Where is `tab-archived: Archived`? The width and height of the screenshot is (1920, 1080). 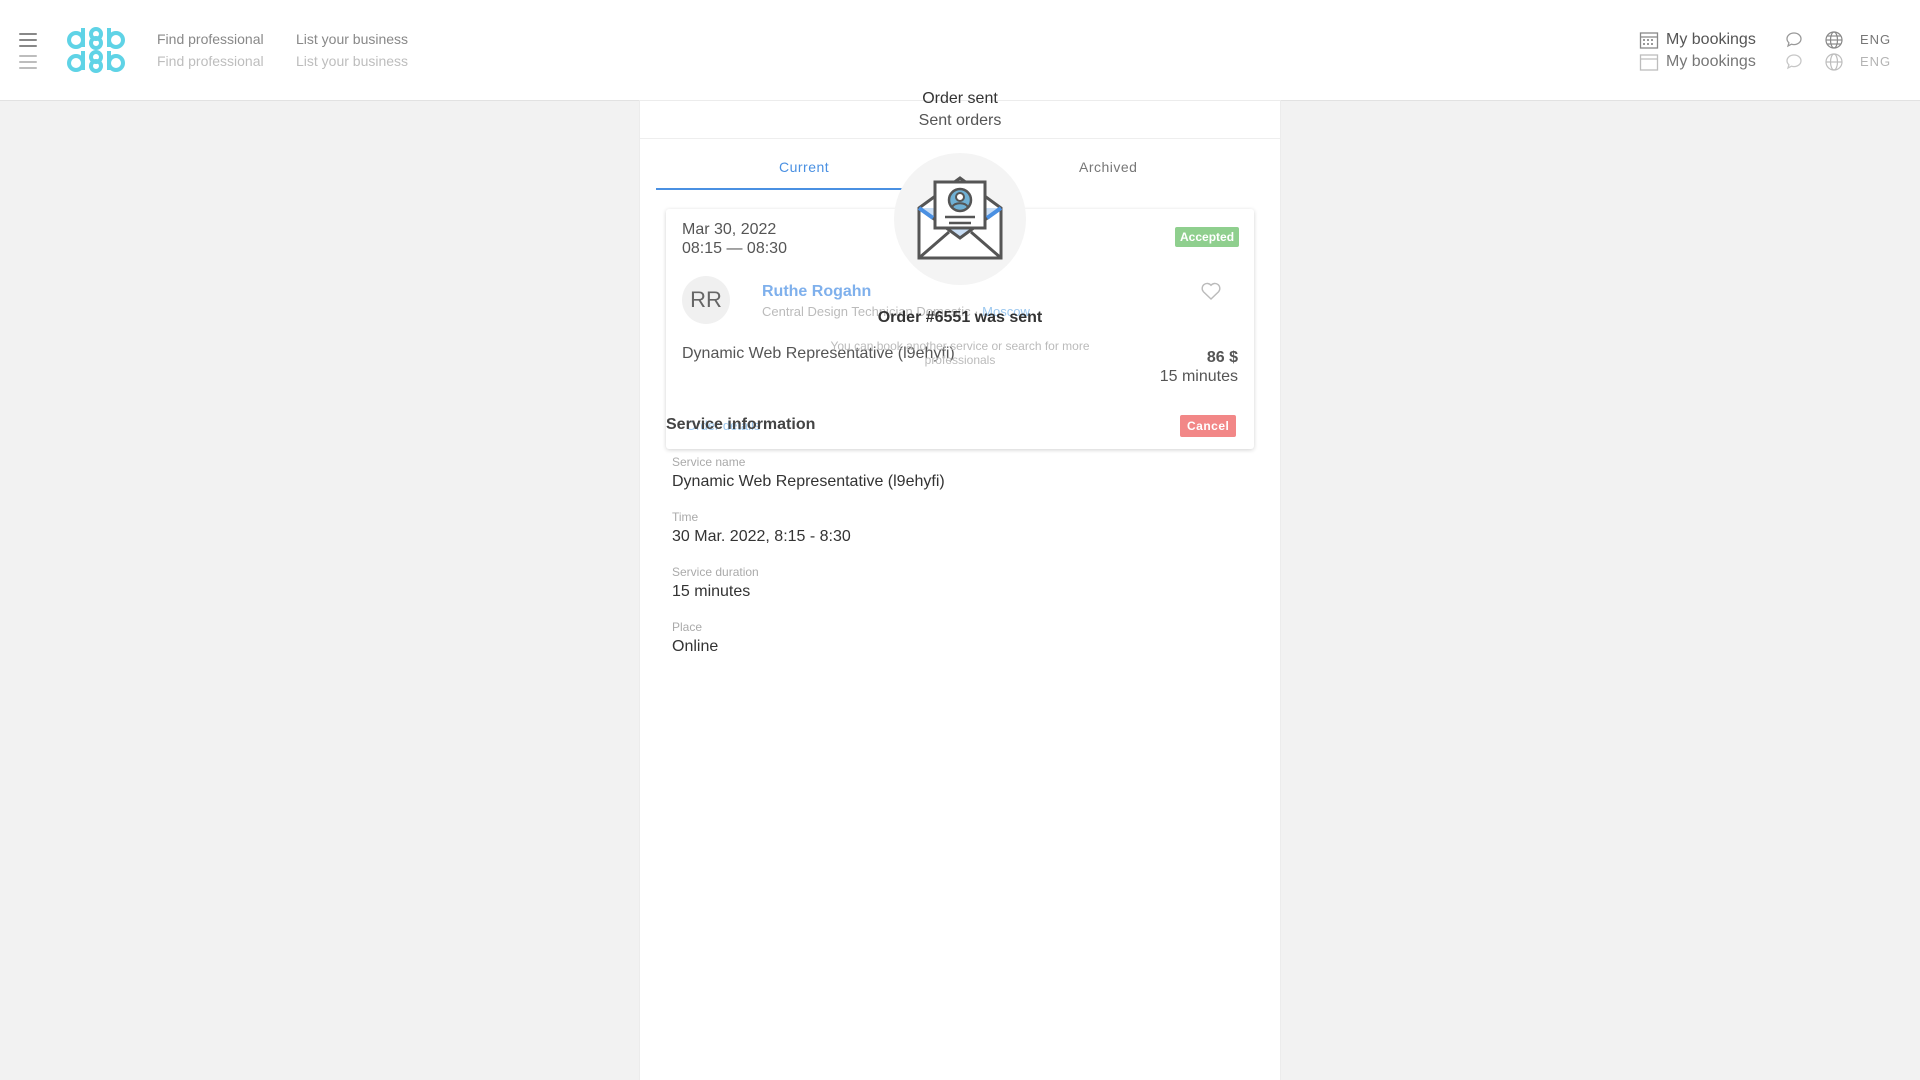
tab-archived: Archived is located at coordinates (1108, 167).